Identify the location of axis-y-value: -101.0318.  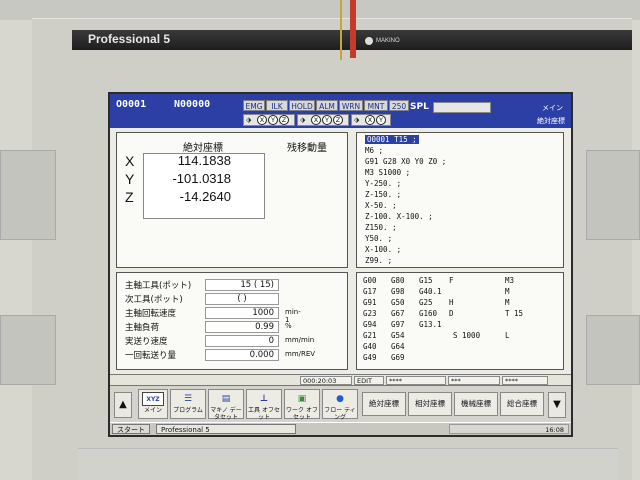
(201, 178).